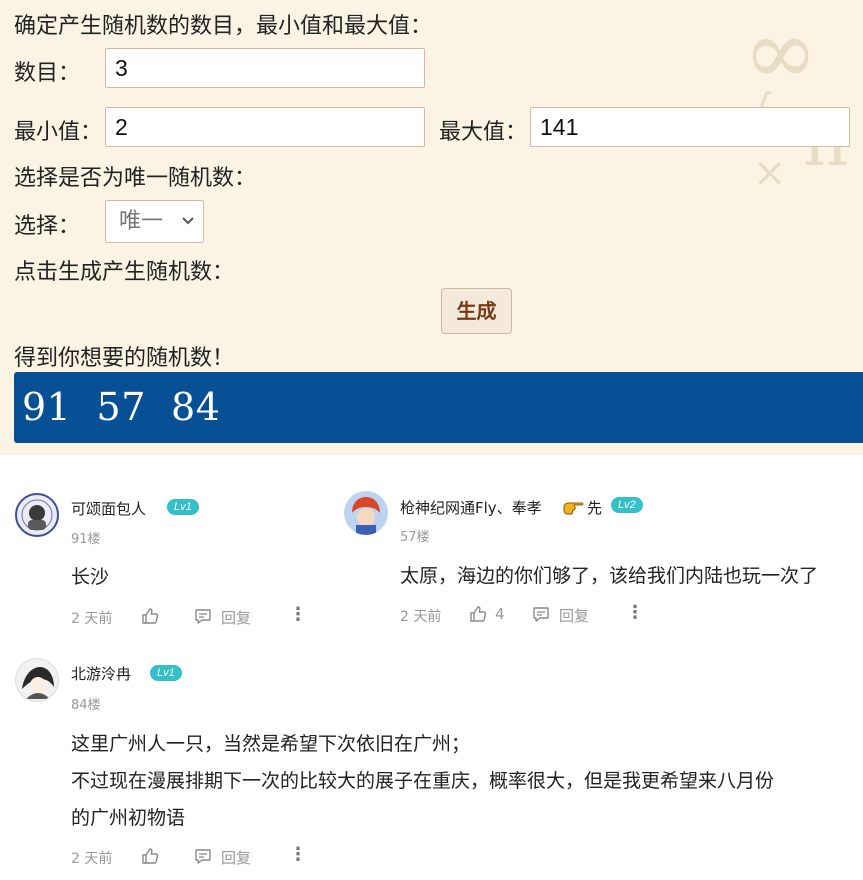  Describe the element at coordinates (188, 229) in the screenshot. I see `chevron-down-icon` at that location.